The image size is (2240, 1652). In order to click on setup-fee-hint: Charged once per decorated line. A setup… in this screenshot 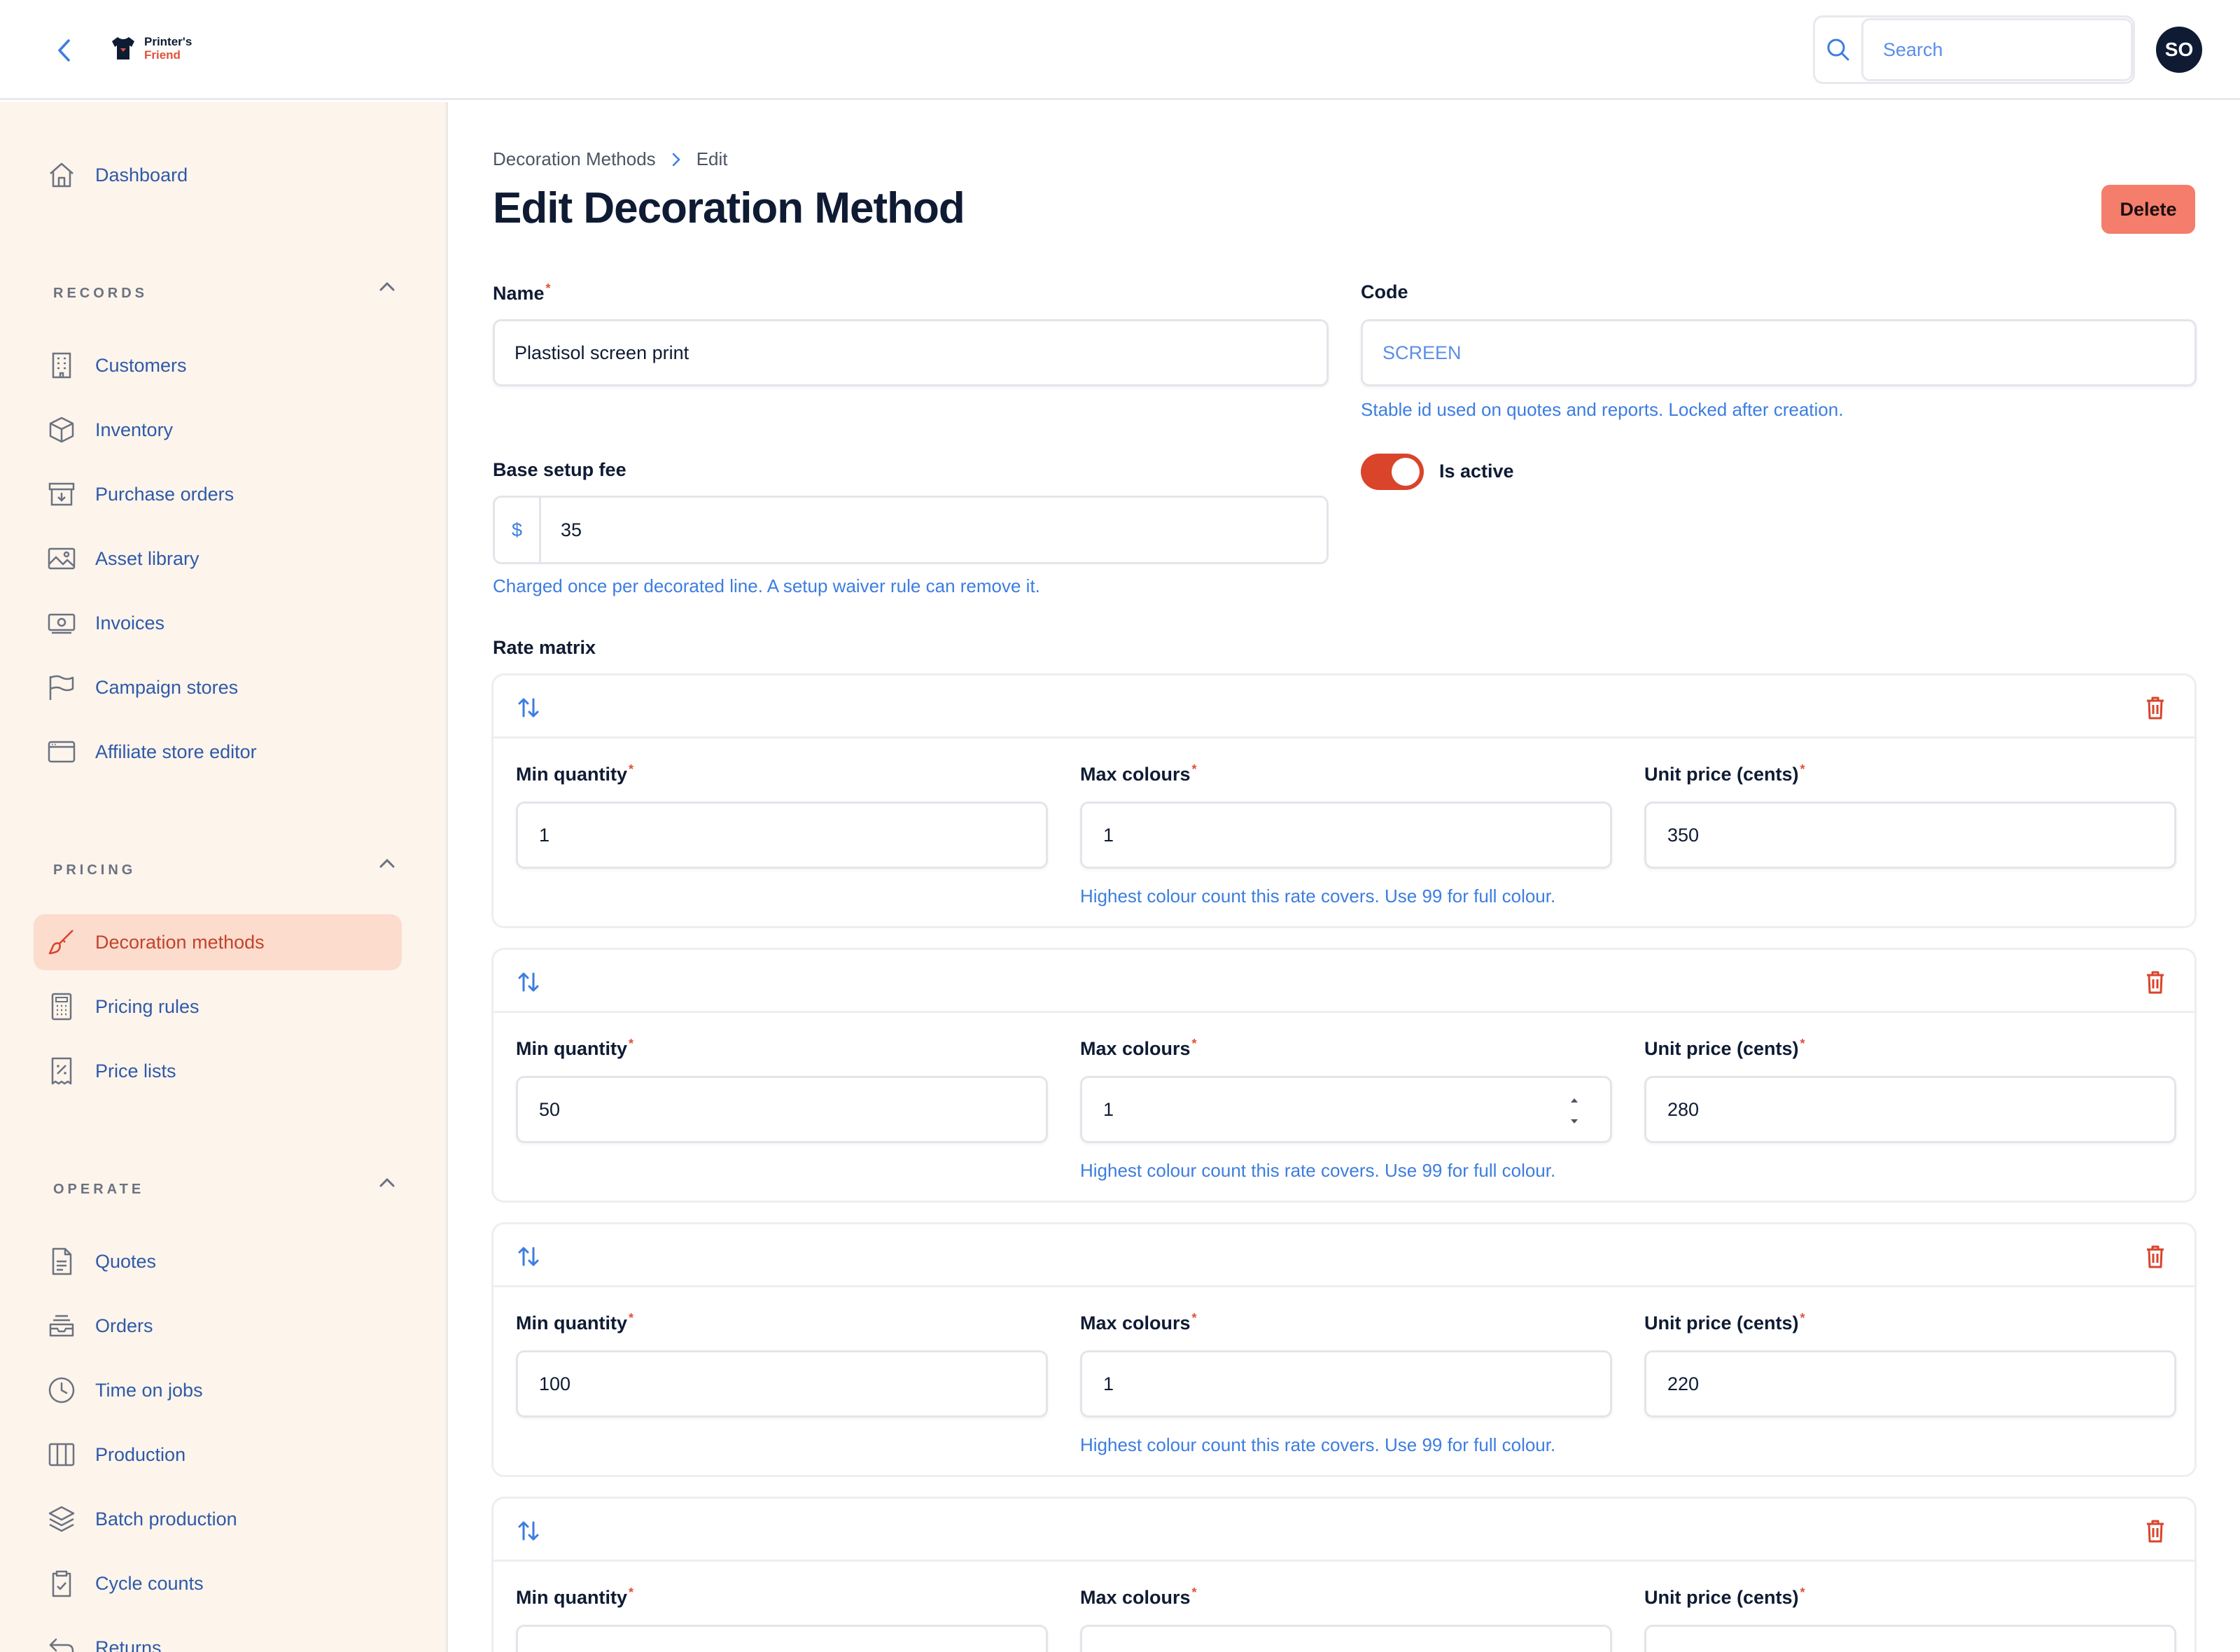, I will do `click(766, 585)`.